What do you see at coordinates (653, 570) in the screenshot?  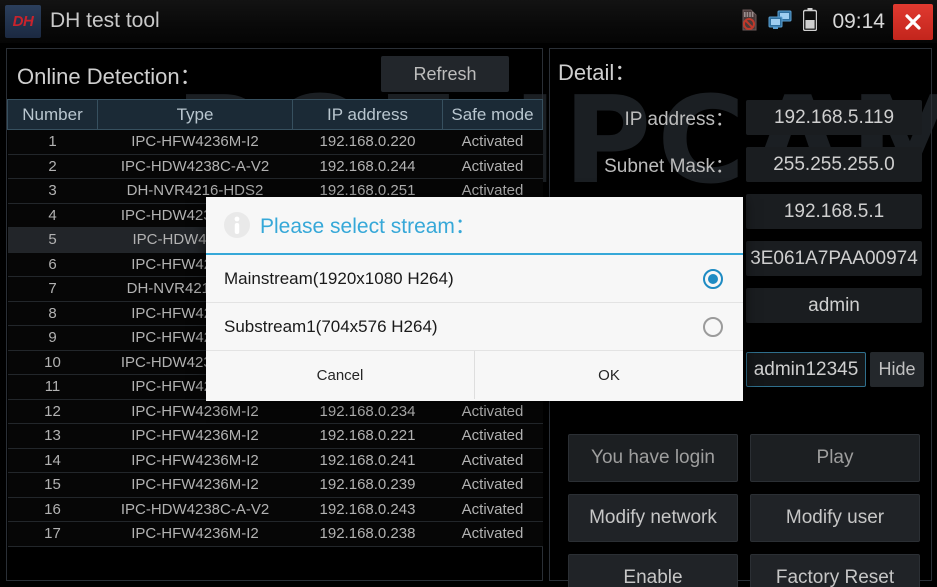 I see `detail-button: Enable` at bounding box center [653, 570].